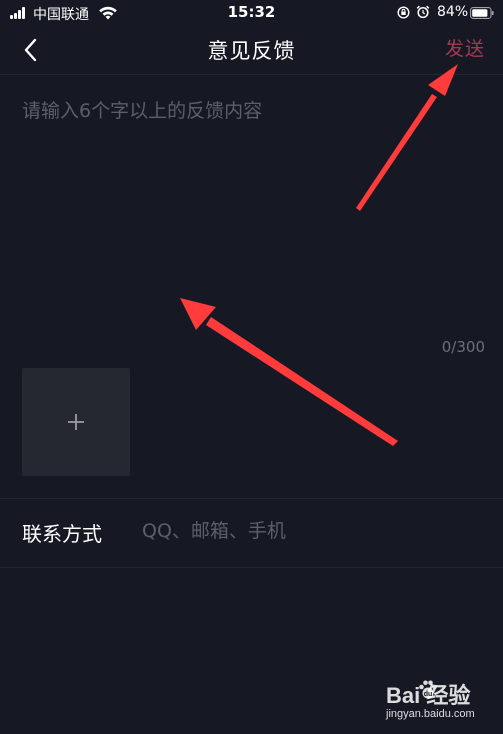 This screenshot has width=503, height=734. I want to click on contact-divider, so click(251, 567).